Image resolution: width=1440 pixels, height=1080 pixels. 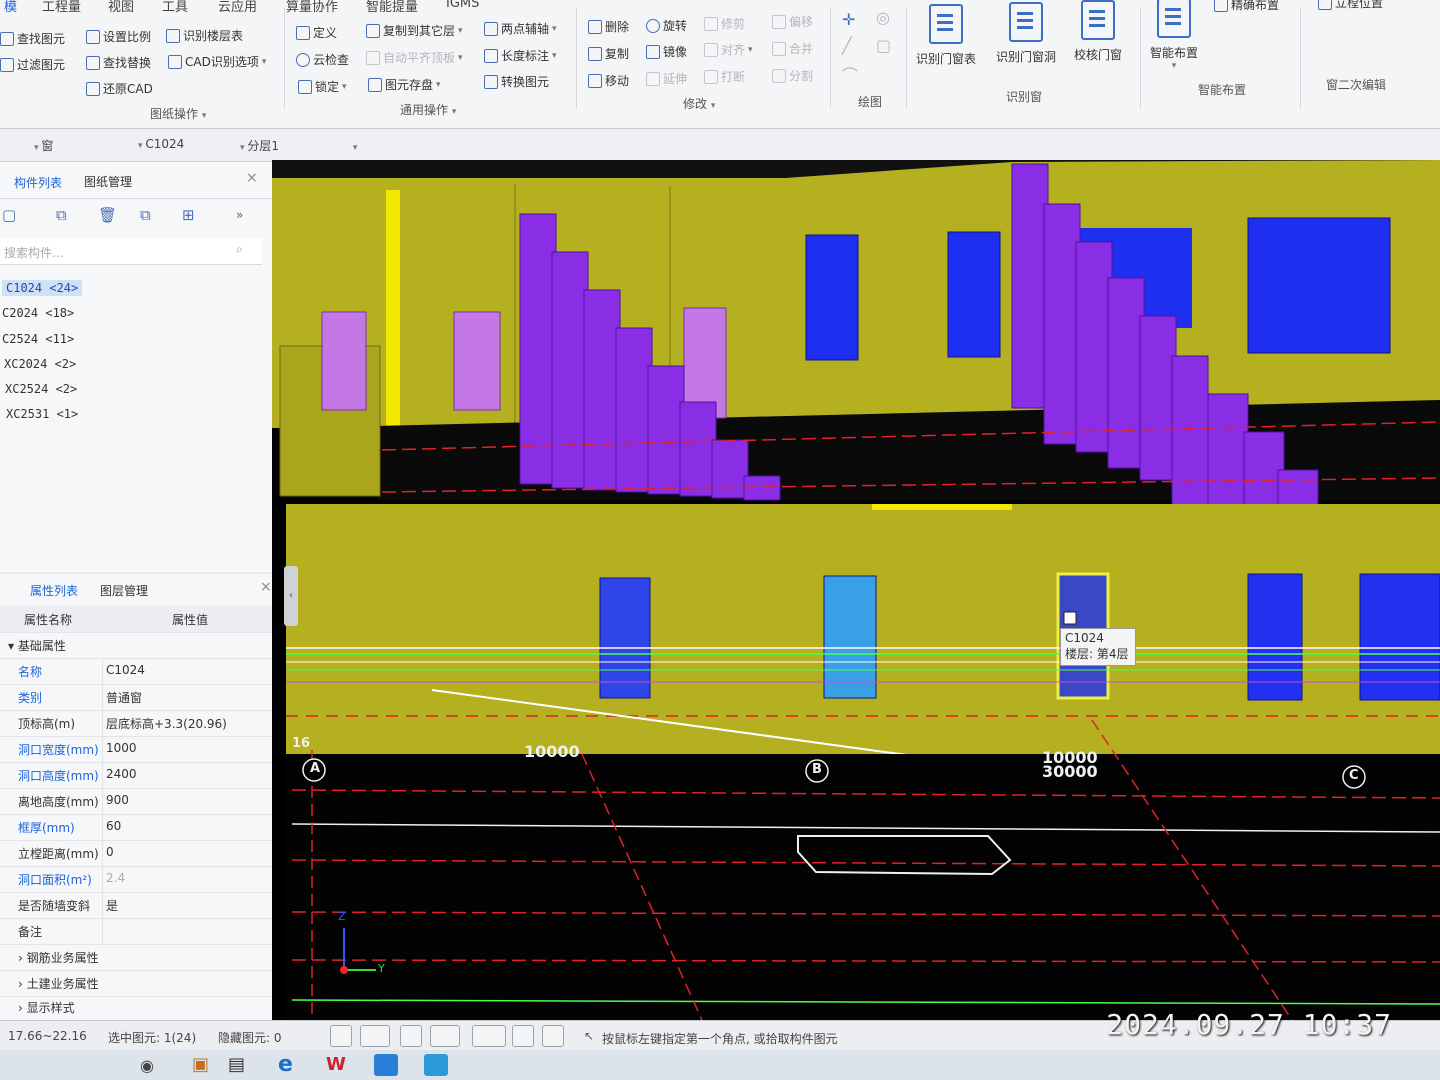 I want to click on copy-component-icon: ⧉, so click(x=61, y=215).